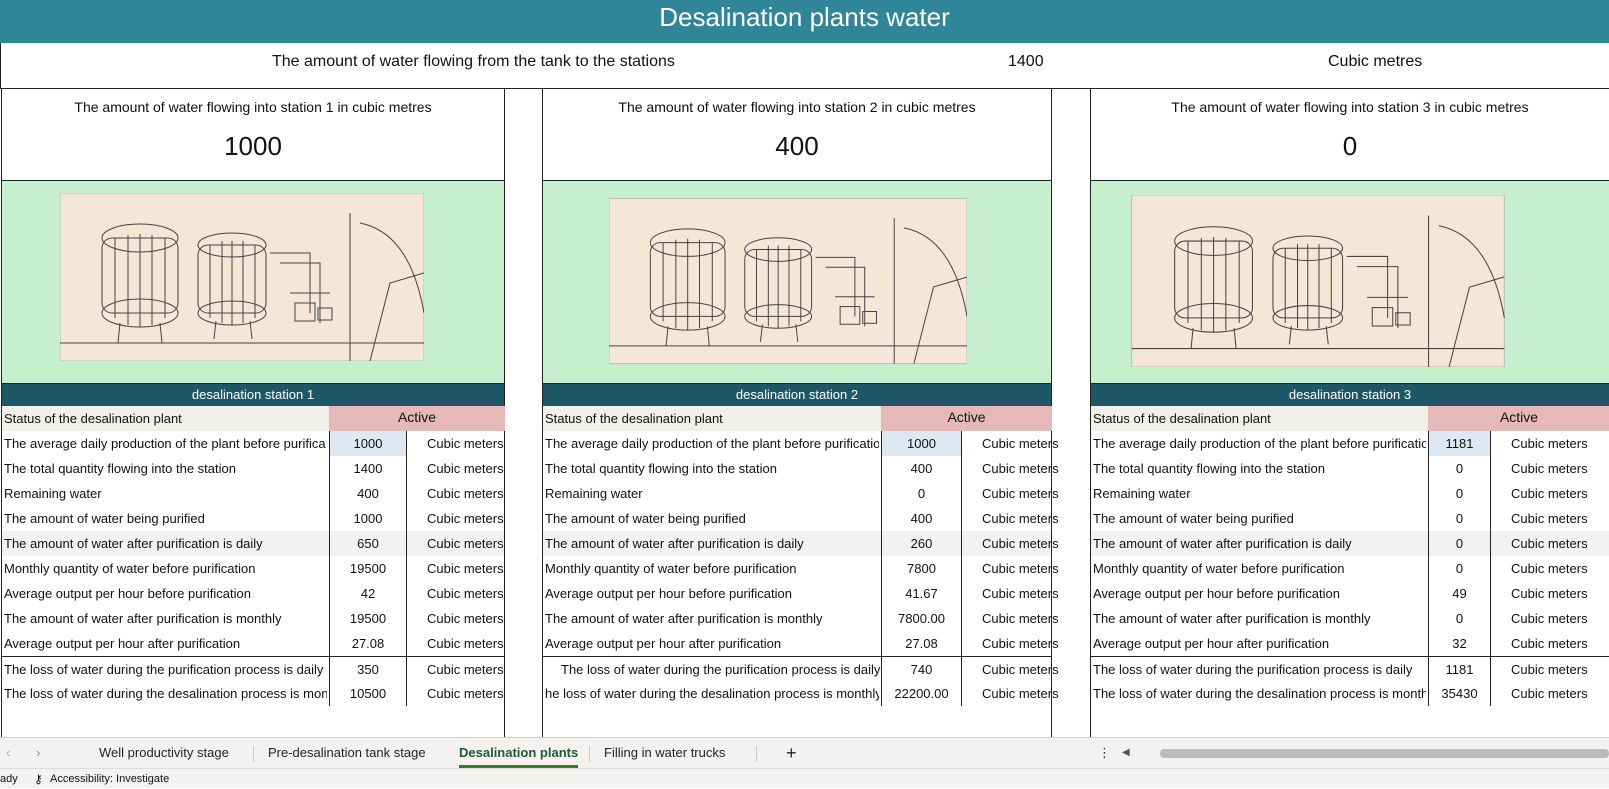 This screenshot has width=1609, height=789. I want to click on accessibility-icon: ⚷, so click(38, 779).